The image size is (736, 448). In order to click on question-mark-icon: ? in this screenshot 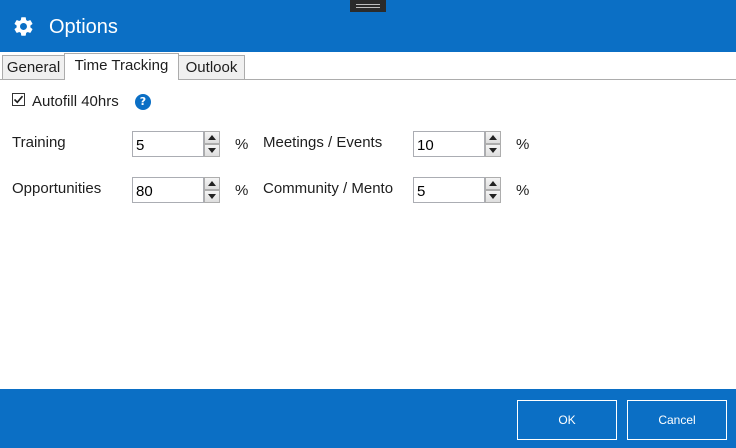, I will do `click(143, 102)`.